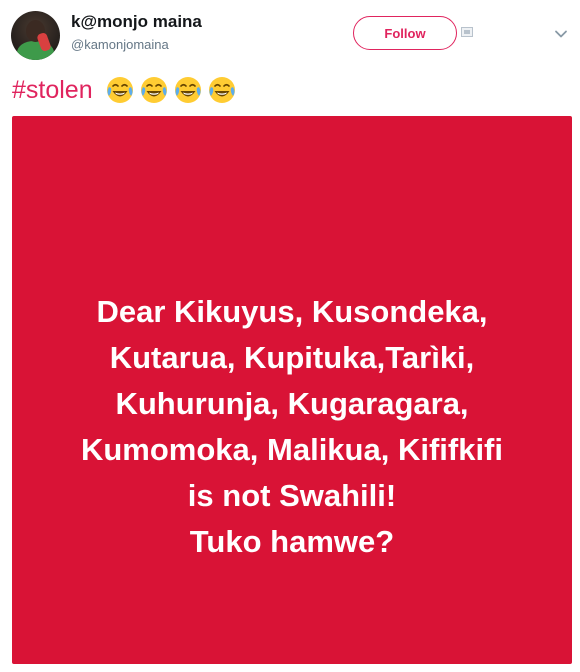 The width and height of the screenshot is (580, 672). What do you see at coordinates (290, 35) in the screenshot?
I see `tweet-header: k@monjo maina @kamonjomaina Follow` at bounding box center [290, 35].